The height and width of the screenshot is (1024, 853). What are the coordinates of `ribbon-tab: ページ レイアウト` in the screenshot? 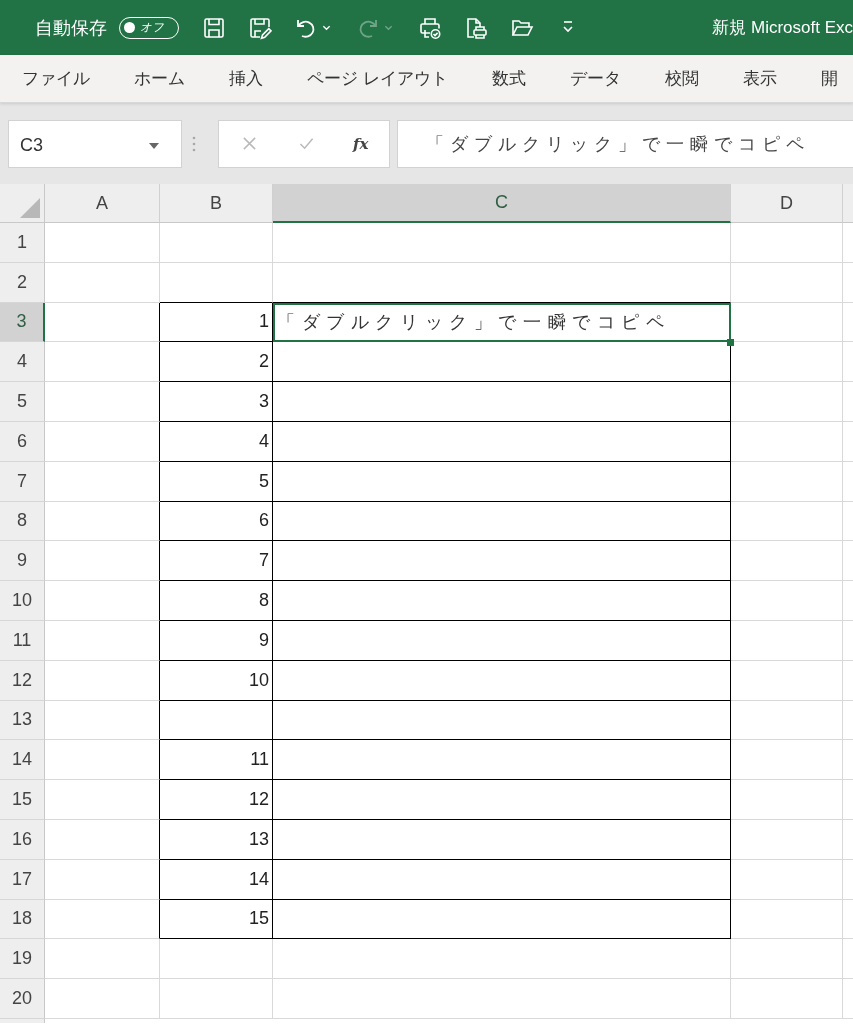 It's located at (377, 78).